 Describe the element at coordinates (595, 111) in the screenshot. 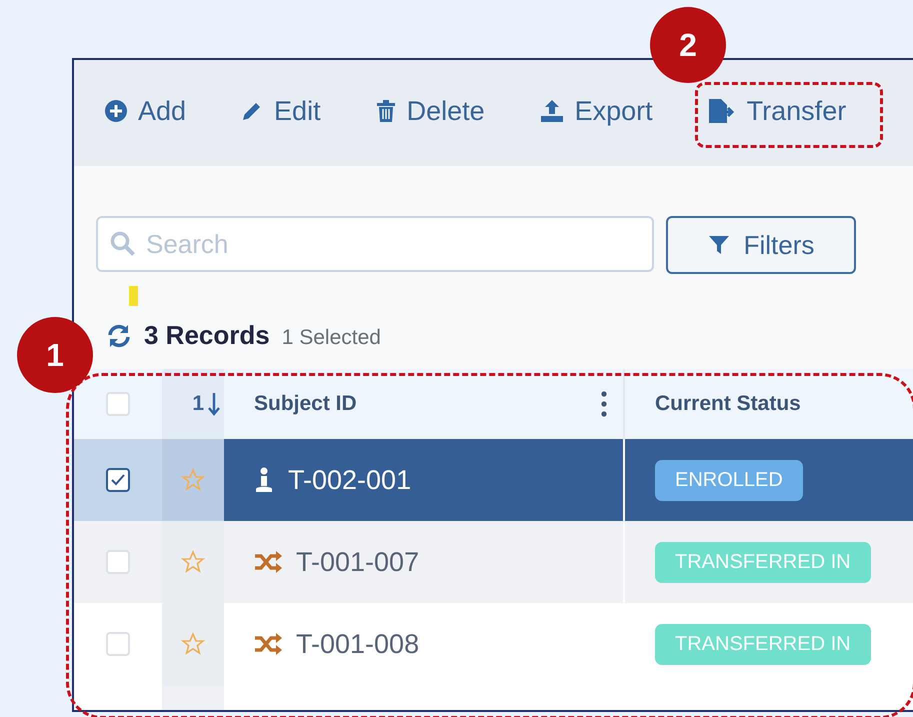

I see `toolbar-button: Export` at that location.